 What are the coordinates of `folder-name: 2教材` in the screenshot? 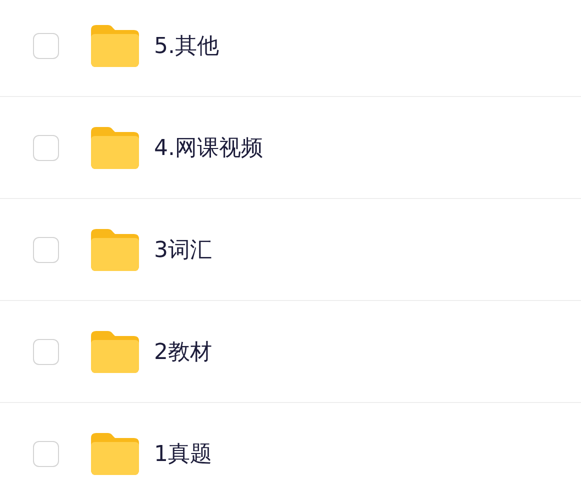 It's located at (183, 351).